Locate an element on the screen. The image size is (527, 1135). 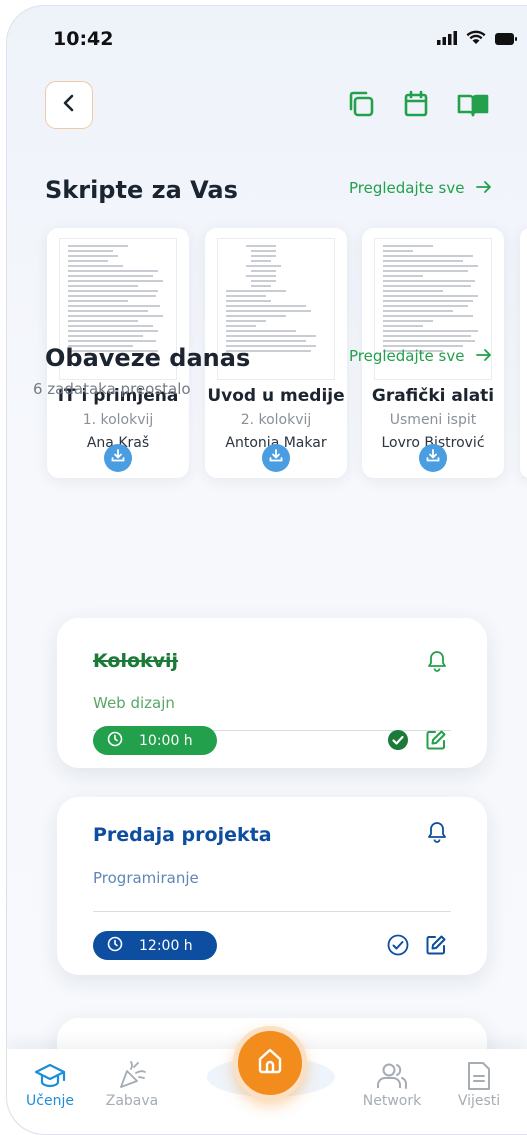
home-button is located at coordinates (270, 1063).